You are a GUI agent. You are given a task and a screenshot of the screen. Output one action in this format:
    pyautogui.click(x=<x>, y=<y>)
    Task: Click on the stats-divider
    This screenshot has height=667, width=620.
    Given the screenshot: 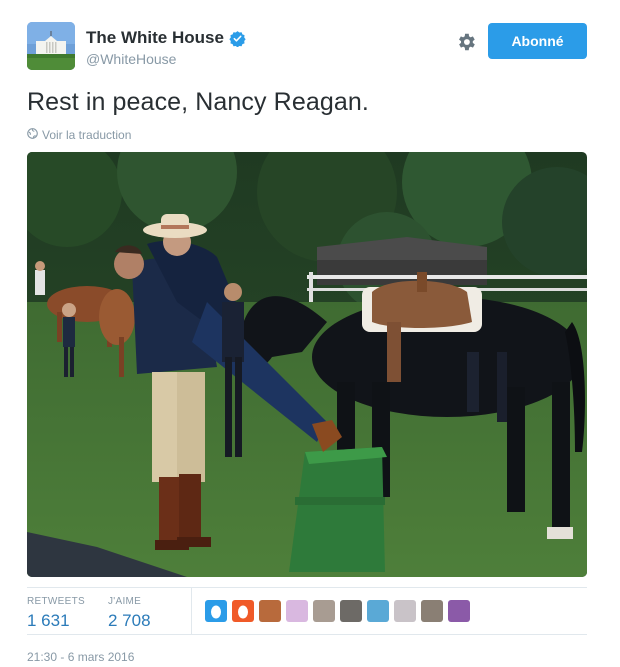 What is the action you would take?
    pyautogui.click(x=191, y=611)
    